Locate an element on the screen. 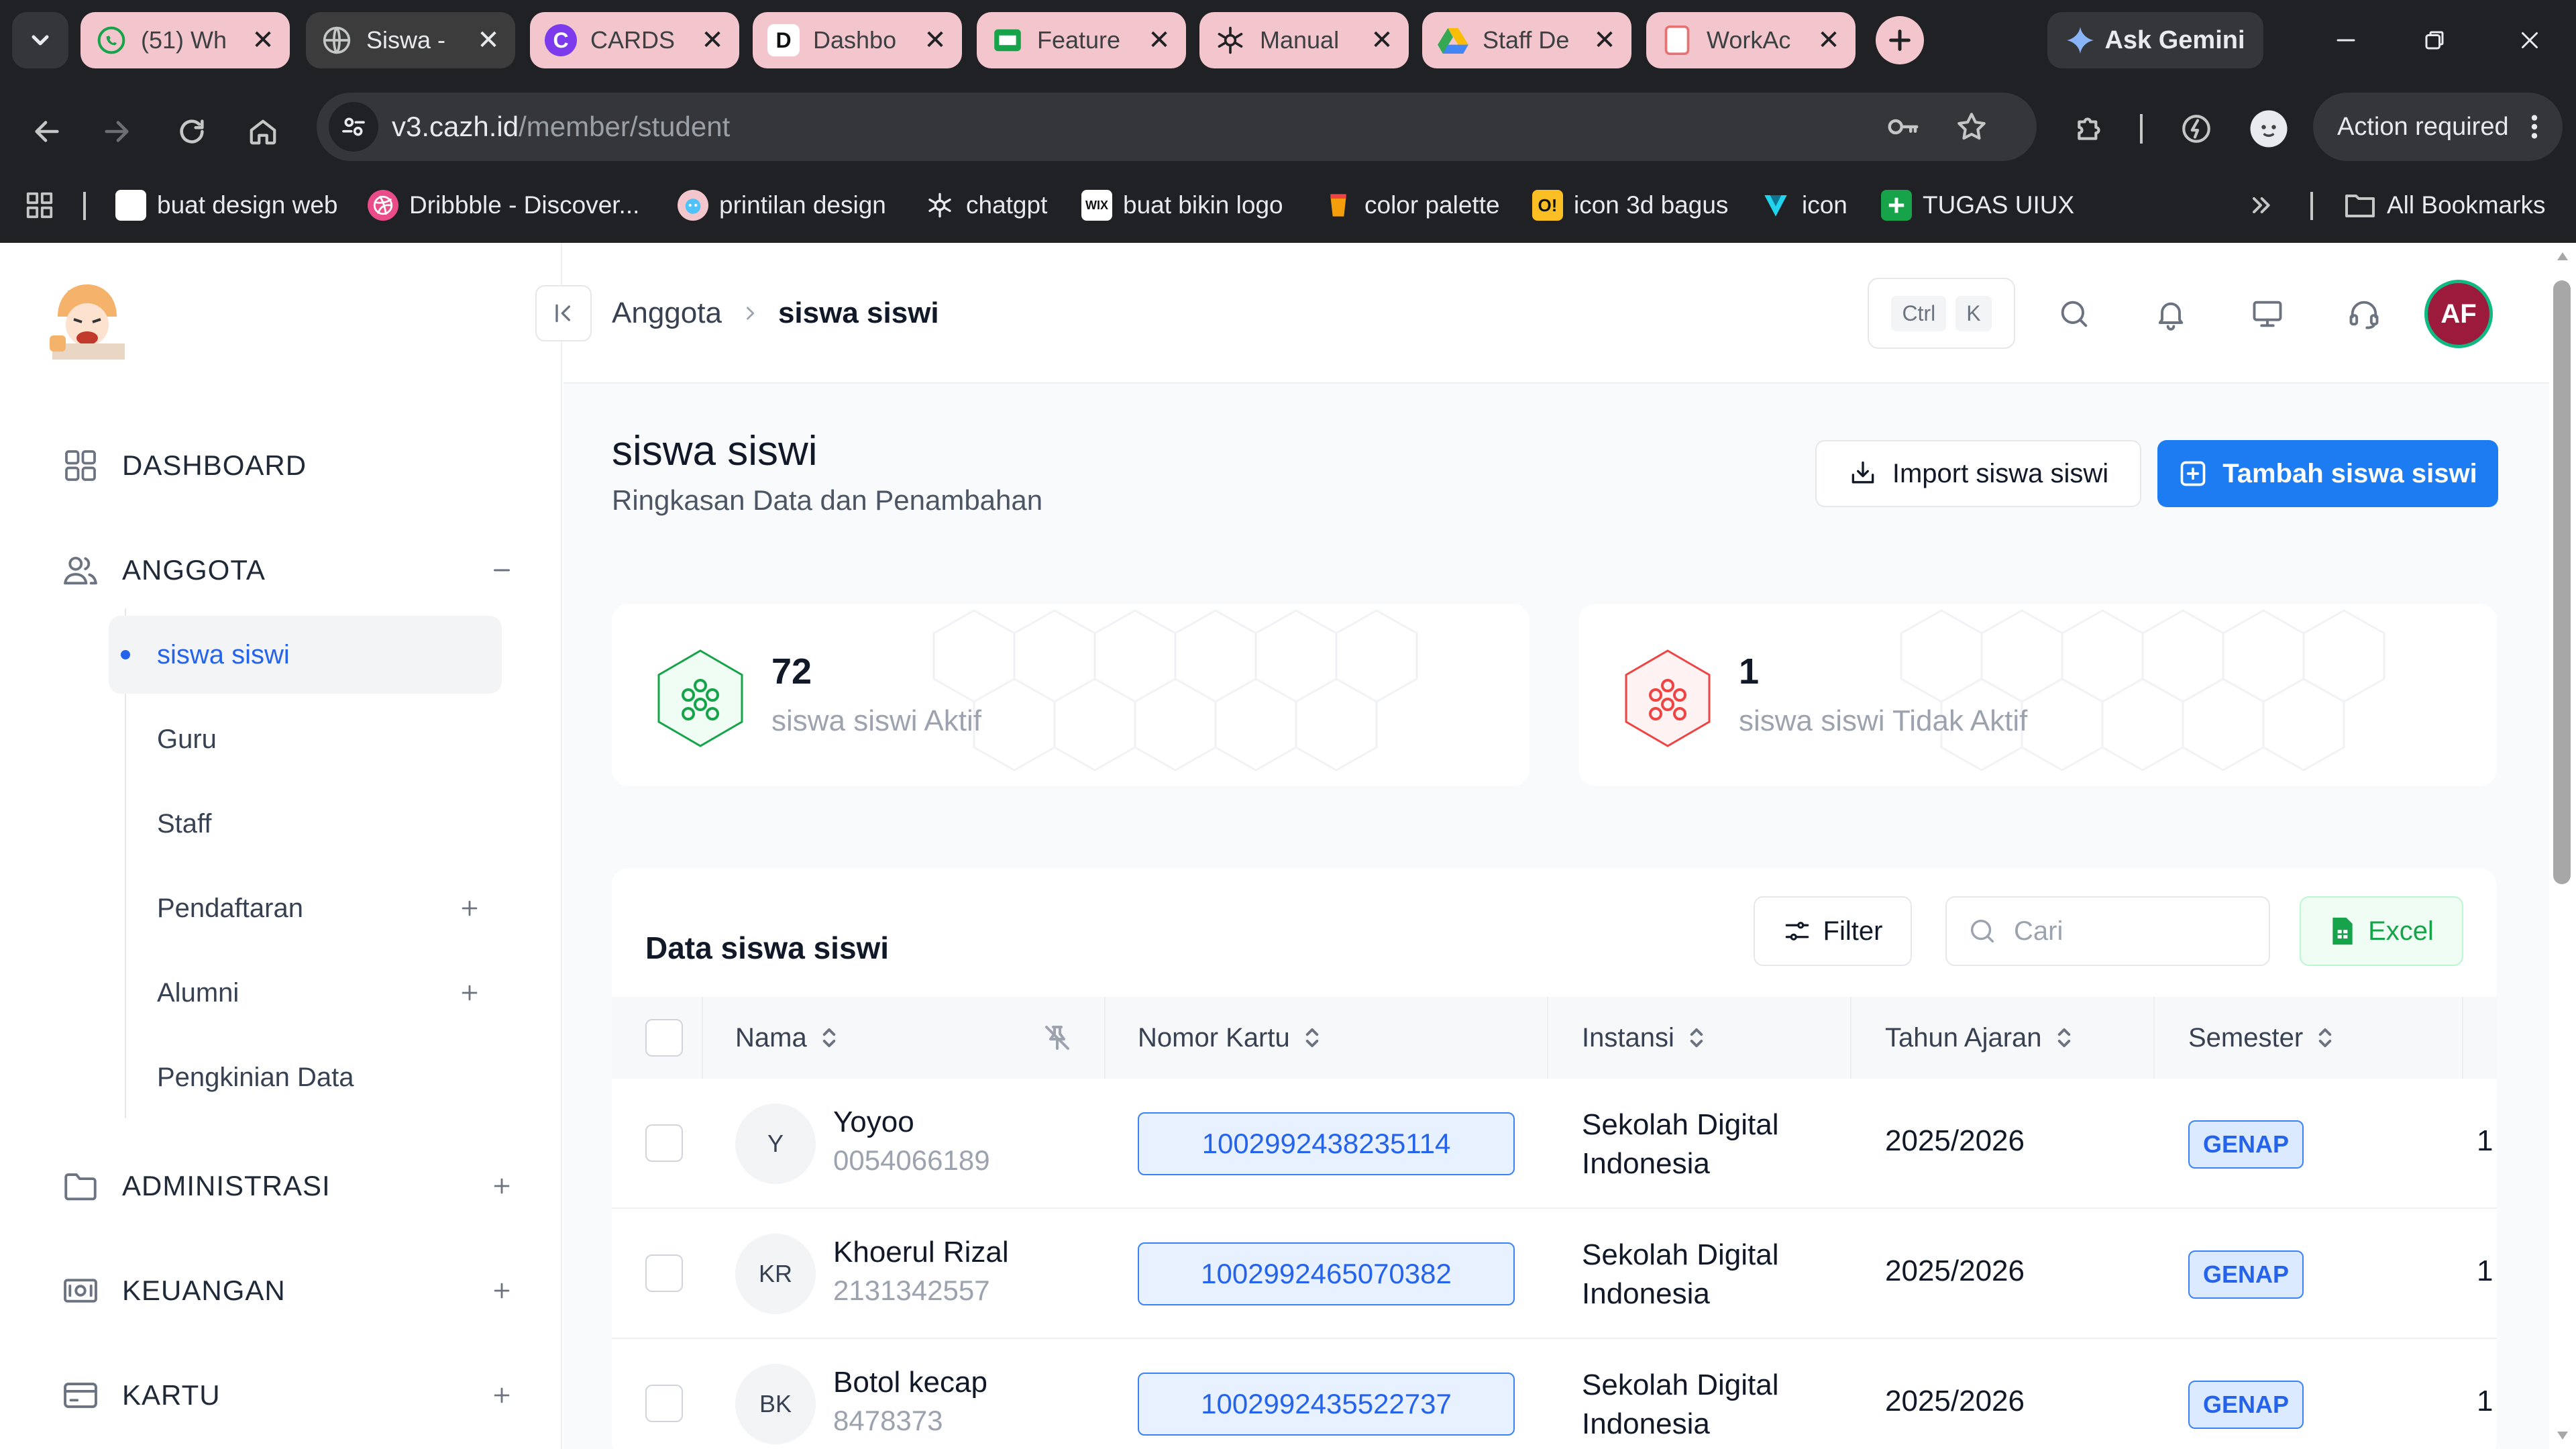  tab-cards: C CARDS ✕ is located at coordinates (634, 40).